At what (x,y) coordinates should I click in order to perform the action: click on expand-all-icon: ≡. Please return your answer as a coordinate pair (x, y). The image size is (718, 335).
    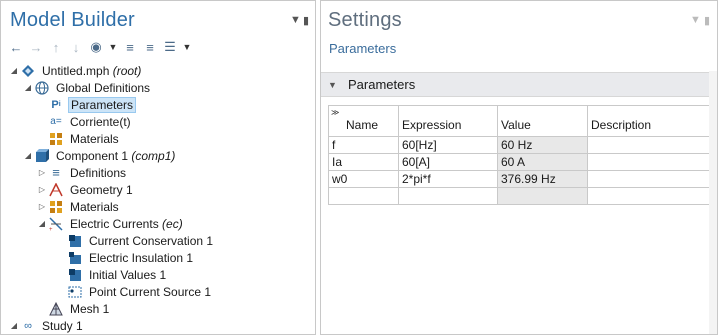
    Looking at the image, I should click on (130, 47).